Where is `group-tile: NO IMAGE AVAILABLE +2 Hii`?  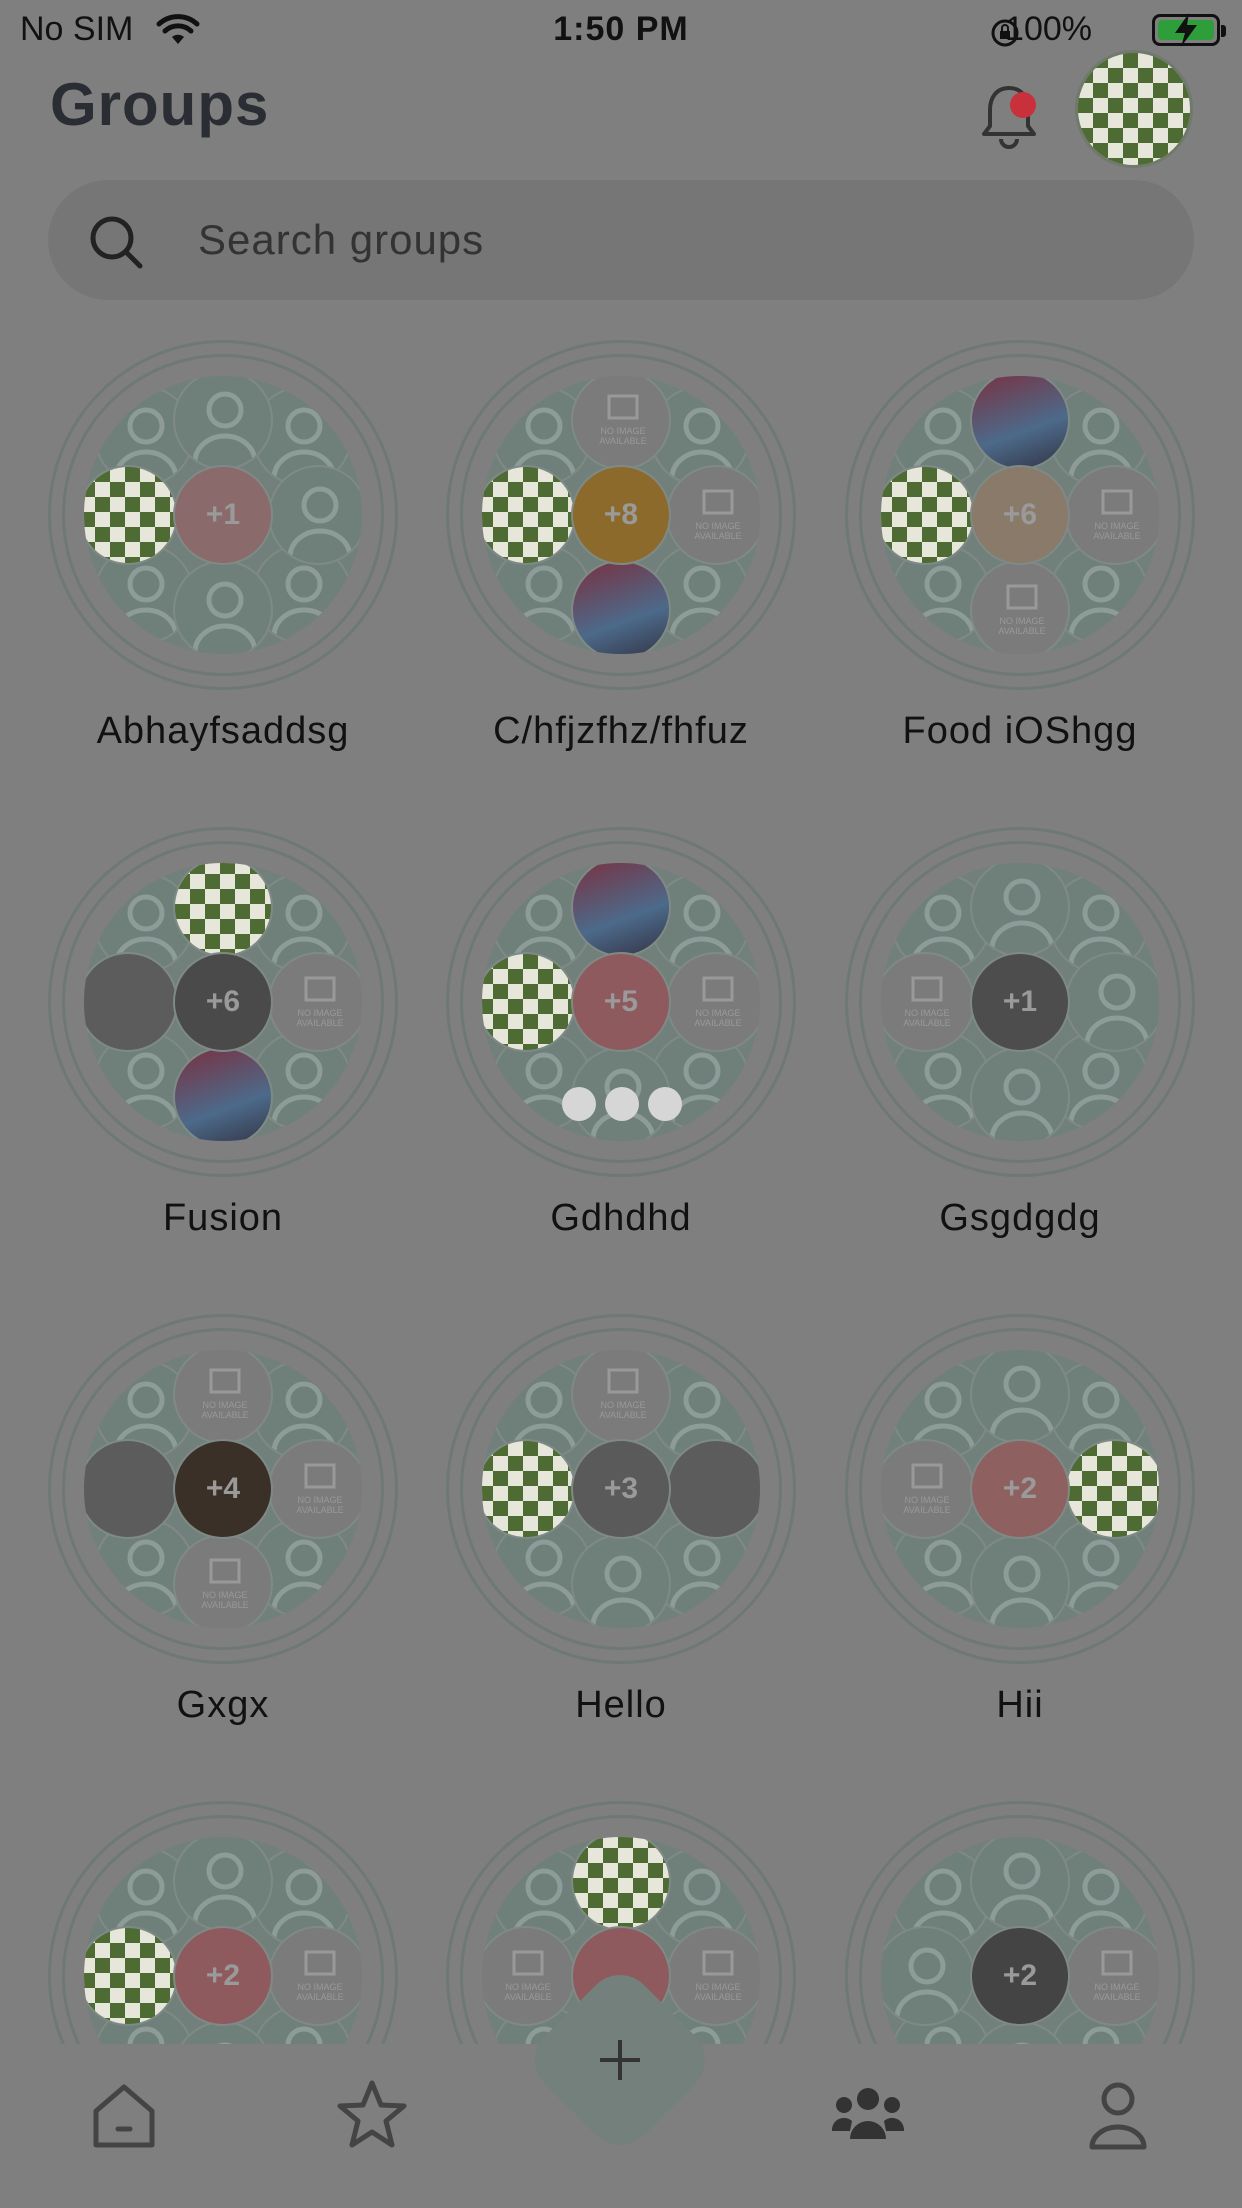 group-tile: NO IMAGE AVAILABLE +2 Hii is located at coordinates (1020, 1544).